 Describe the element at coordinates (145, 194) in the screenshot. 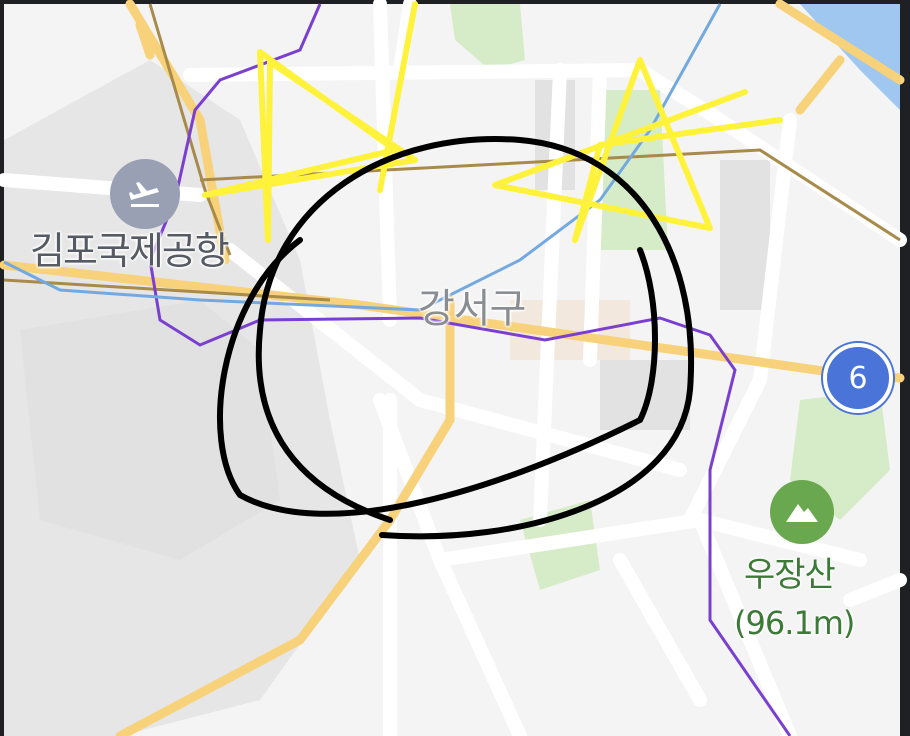

I see `airplane-icon` at that location.